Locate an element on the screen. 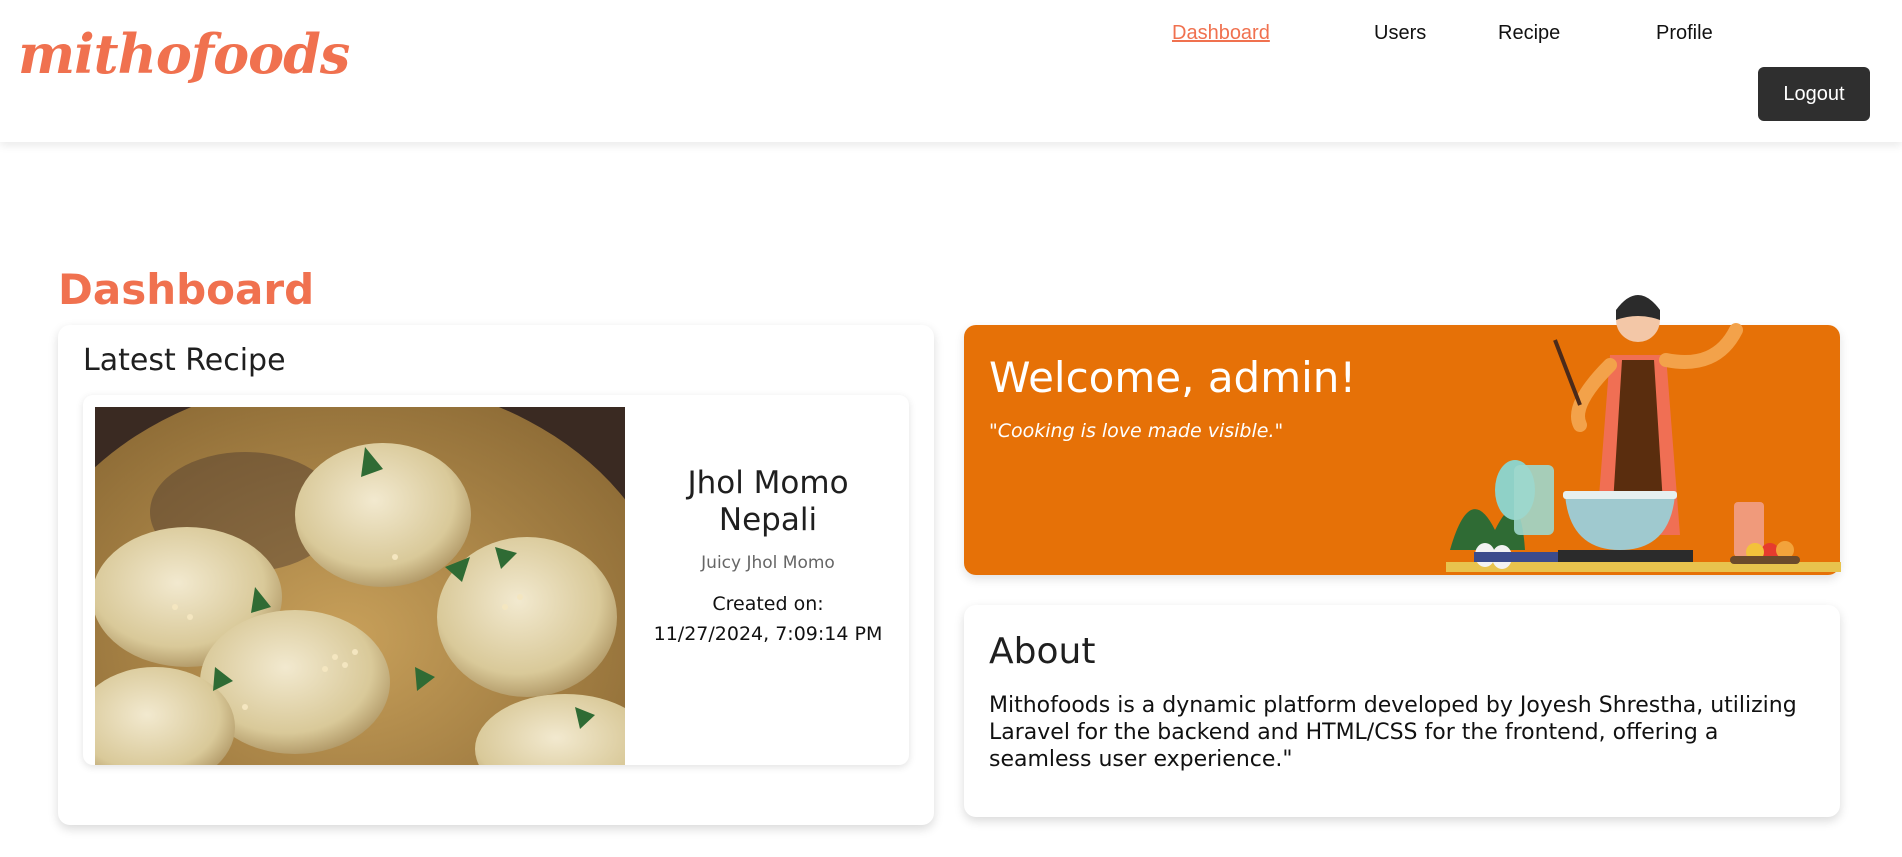  chef-illustration is located at coordinates (1643, 433).